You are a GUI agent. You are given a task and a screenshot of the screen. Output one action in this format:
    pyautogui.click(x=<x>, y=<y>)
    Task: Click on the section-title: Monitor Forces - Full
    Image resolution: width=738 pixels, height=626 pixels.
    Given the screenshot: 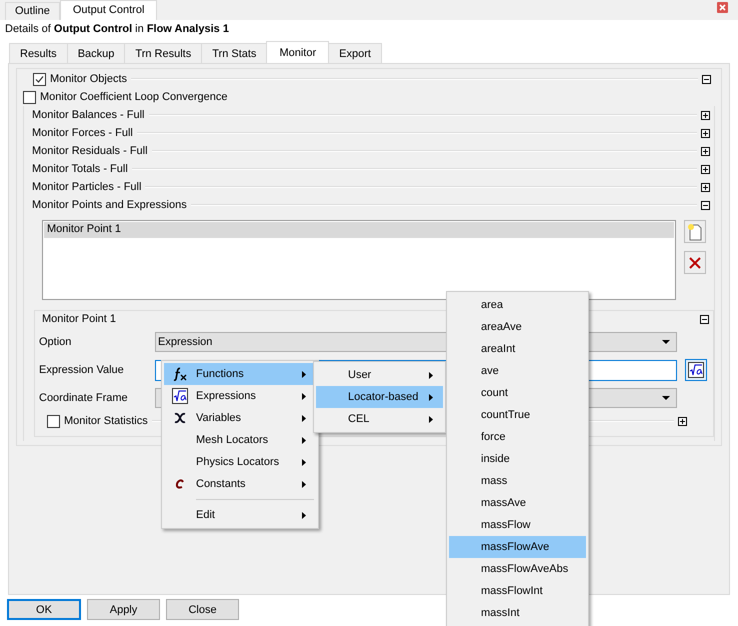 What is the action you would take?
    pyautogui.click(x=82, y=133)
    